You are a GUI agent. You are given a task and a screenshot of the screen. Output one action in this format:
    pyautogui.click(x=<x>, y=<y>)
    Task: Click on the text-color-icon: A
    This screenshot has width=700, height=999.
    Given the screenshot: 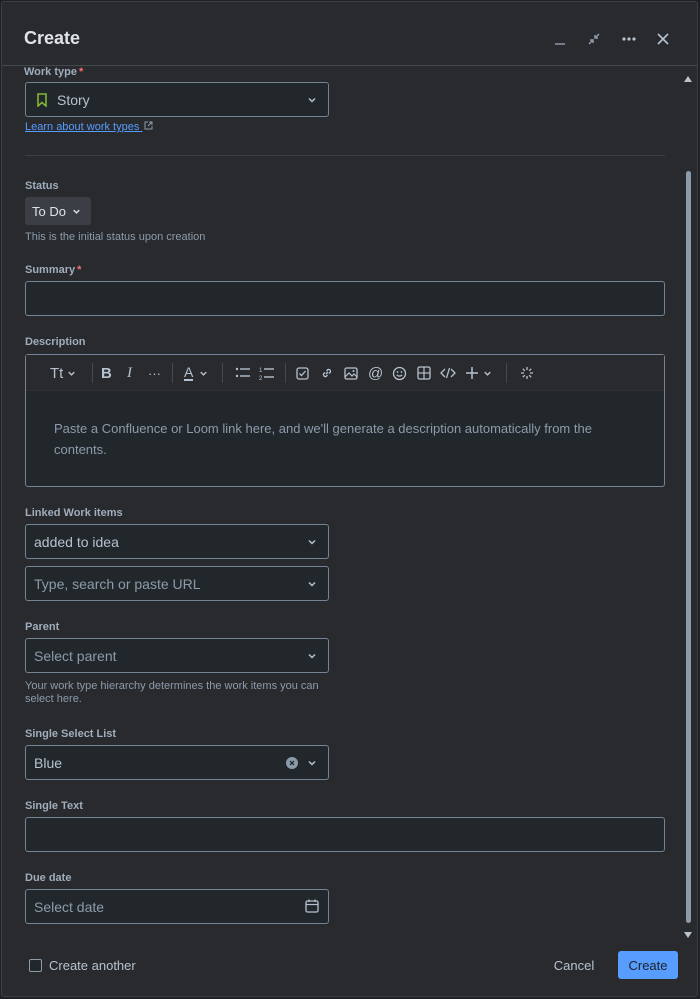 What is the action you would take?
    pyautogui.click(x=196, y=373)
    